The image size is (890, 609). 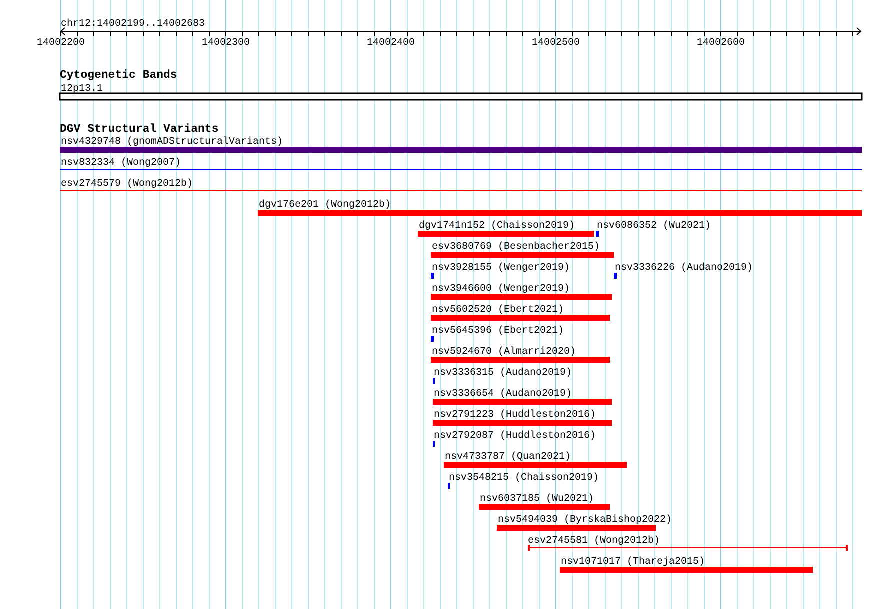 I want to click on variant-label: nsv5645396 (Ebert2021), so click(x=498, y=331).